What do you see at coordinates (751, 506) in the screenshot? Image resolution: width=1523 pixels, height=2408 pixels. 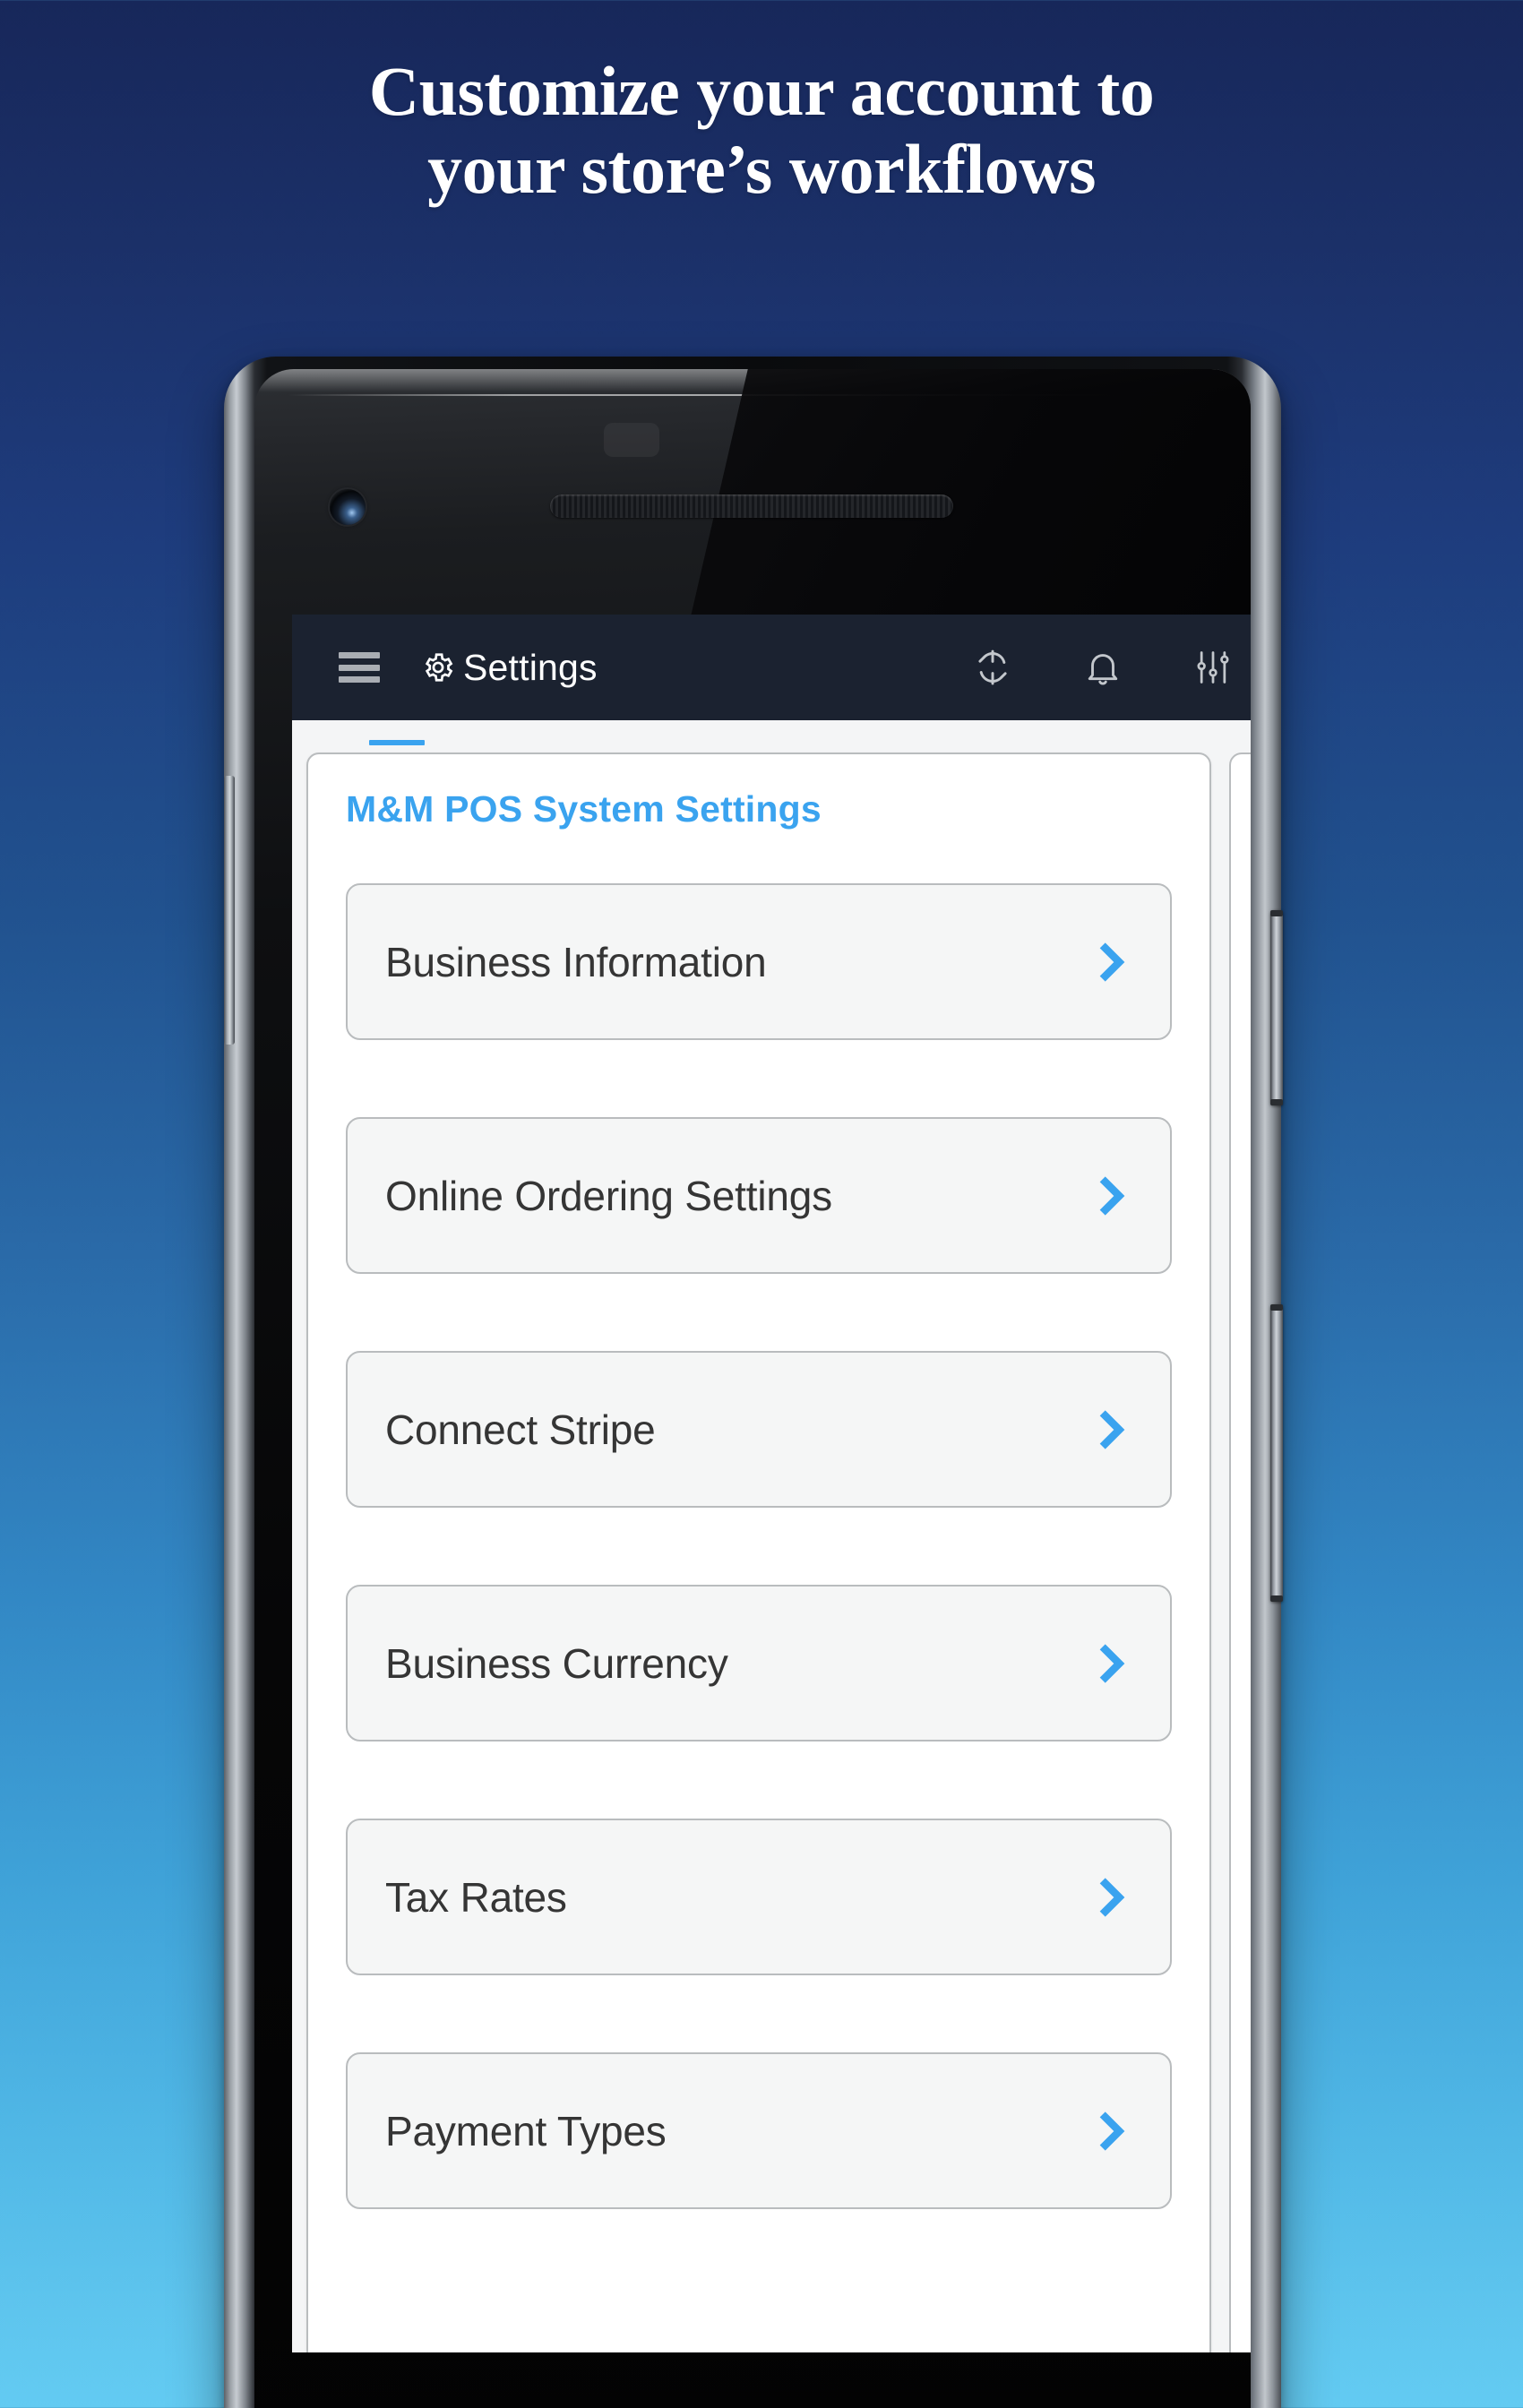 I see `earpiece-speaker` at bounding box center [751, 506].